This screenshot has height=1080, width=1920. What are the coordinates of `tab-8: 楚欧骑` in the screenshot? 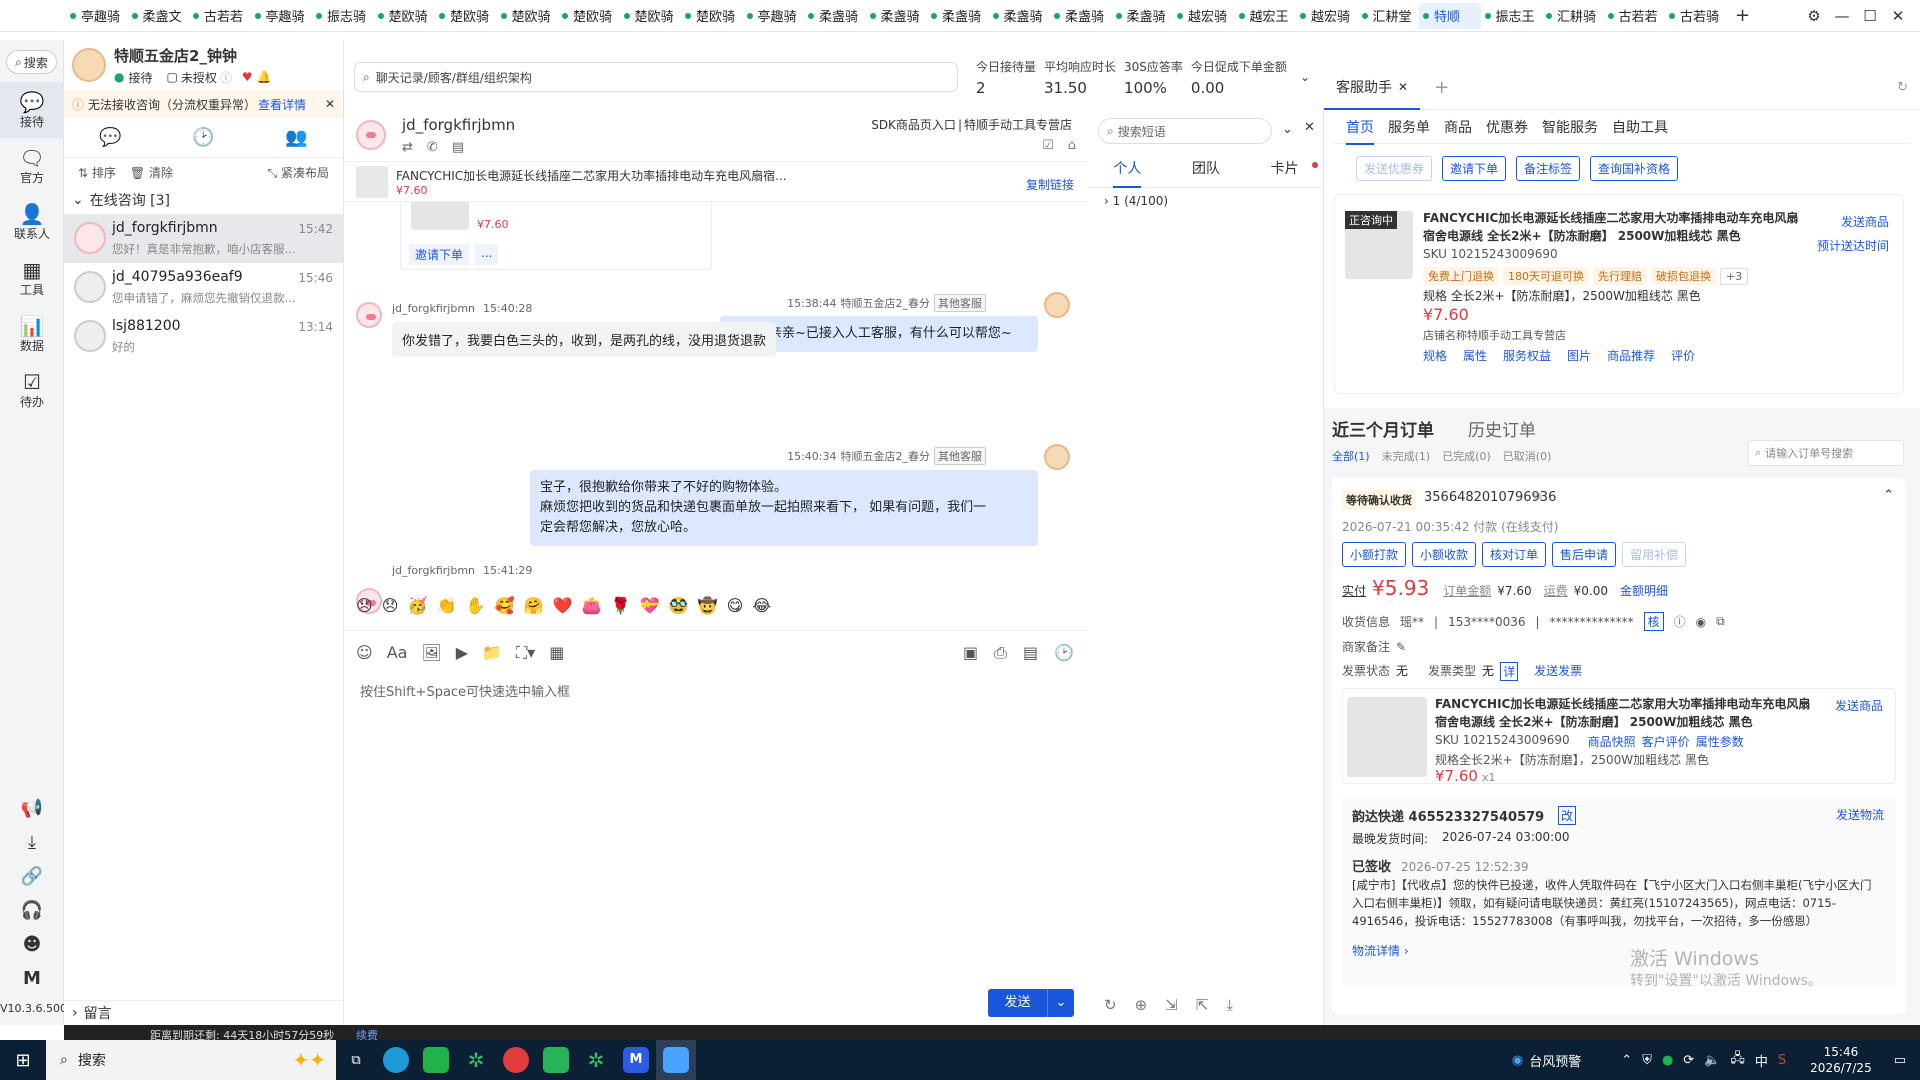 It's located at (589, 16).